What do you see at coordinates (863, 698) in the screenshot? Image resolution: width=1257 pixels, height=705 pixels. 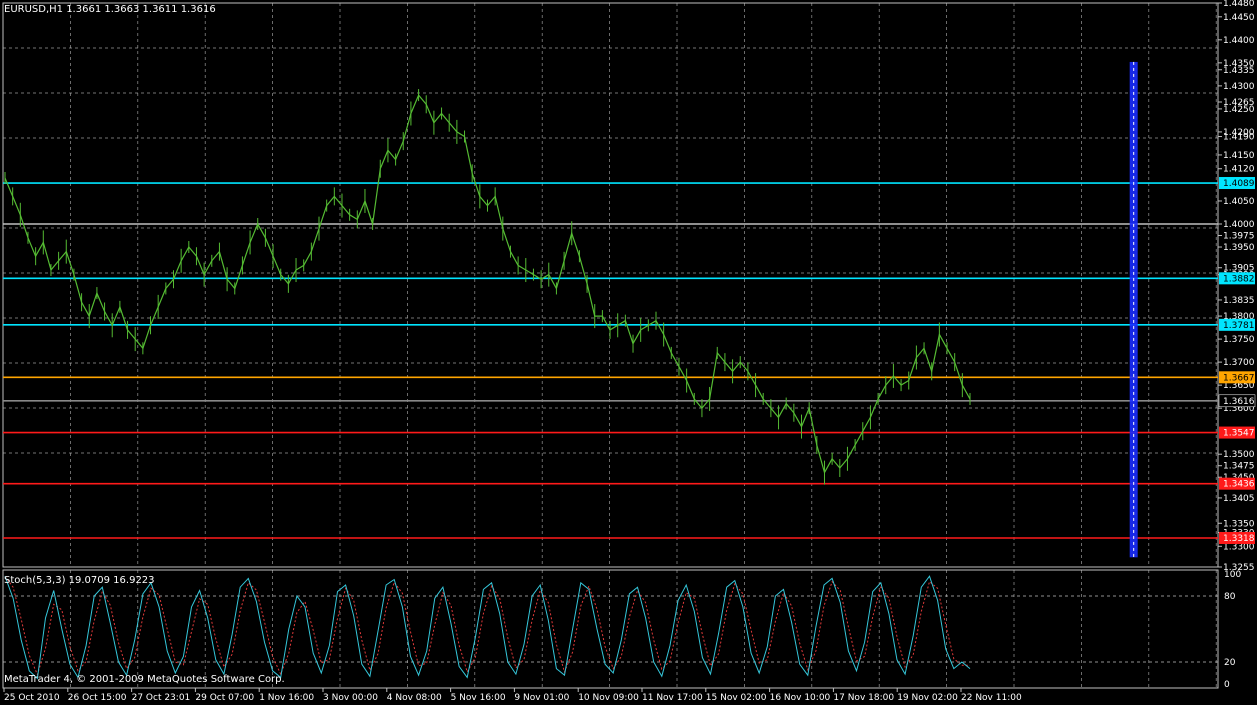 I see `time-axis-label: 17 Nov 18:00` at bounding box center [863, 698].